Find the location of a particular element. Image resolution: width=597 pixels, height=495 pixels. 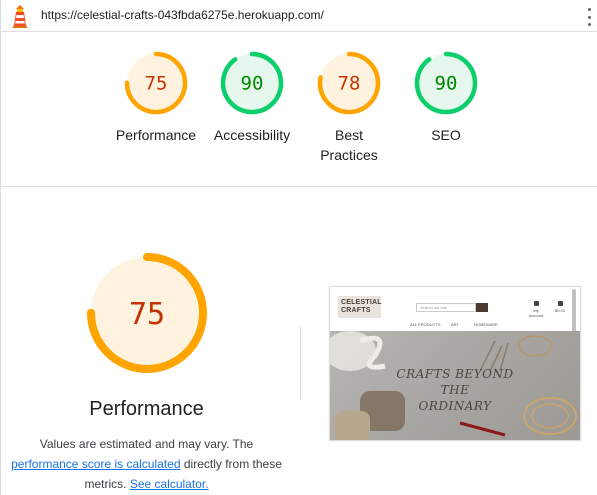

screenshot-hero-image: CRAFTS BEYOND THE ORDINARY is located at coordinates (455, 385).